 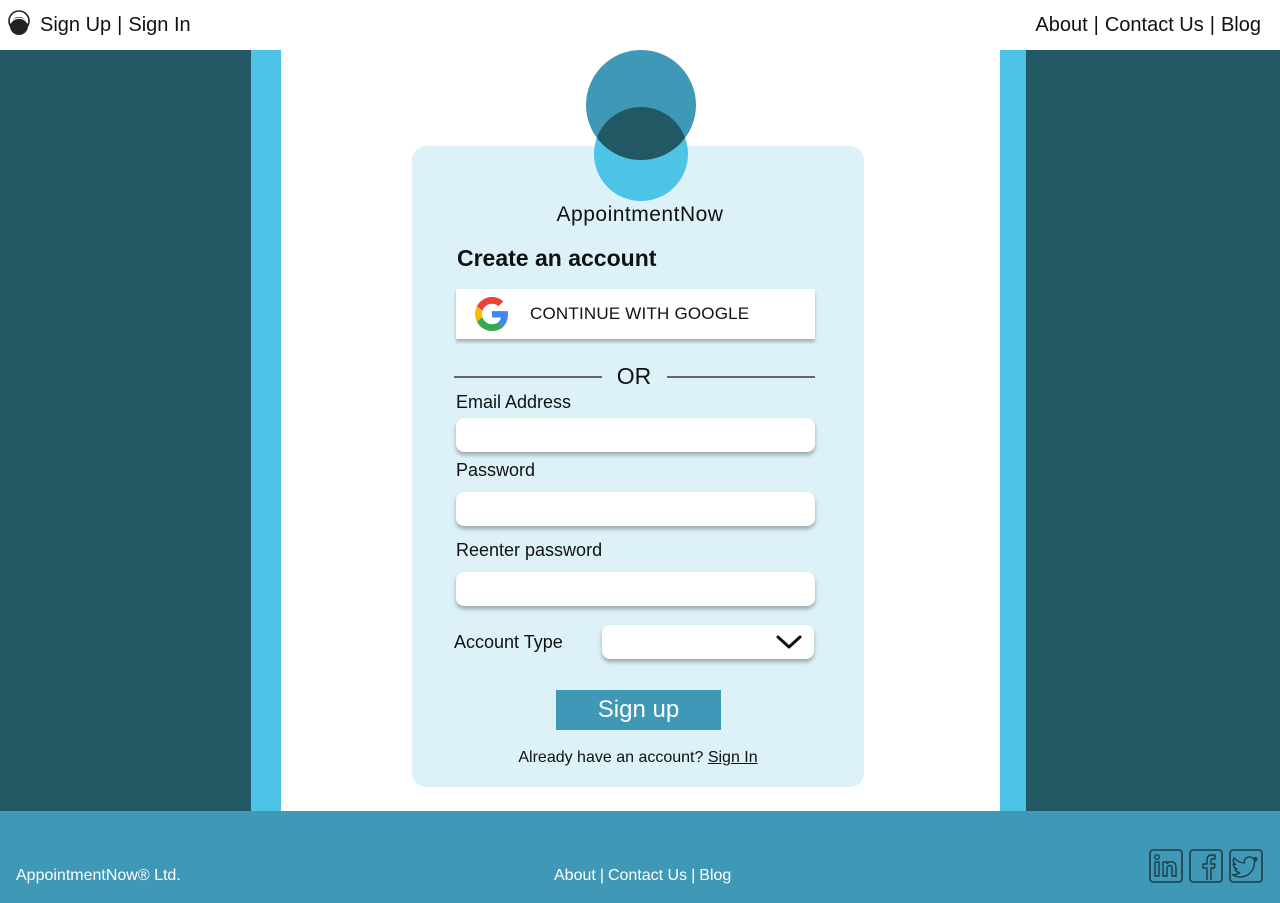 What do you see at coordinates (635, 435) in the screenshot?
I see `email-field` at bounding box center [635, 435].